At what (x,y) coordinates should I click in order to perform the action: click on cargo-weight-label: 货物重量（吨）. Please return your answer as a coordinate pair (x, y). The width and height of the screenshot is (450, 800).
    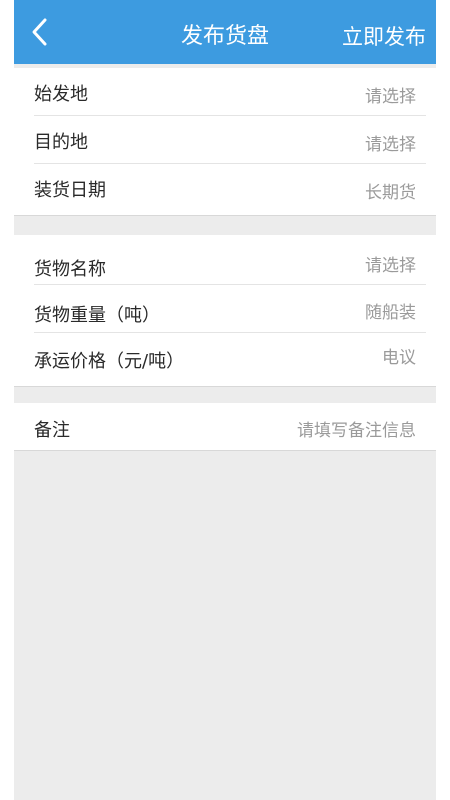
    Looking at the image, I should click on (97, 315).